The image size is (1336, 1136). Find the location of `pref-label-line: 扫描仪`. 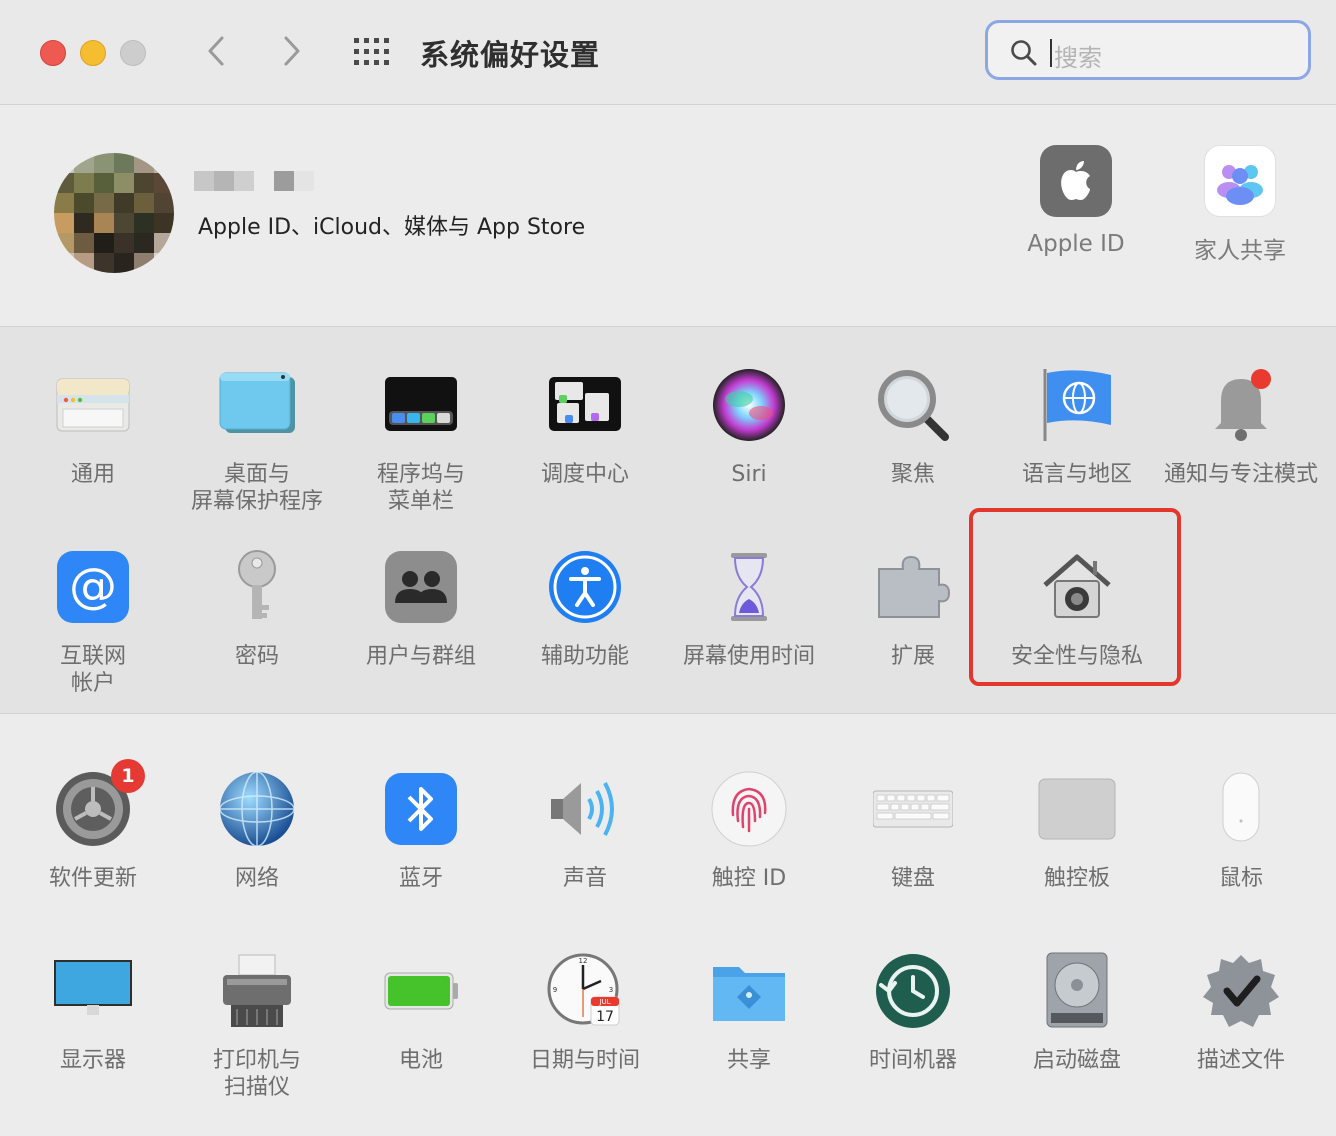

pref-label-line: 扫描仪 is located at coordinates (256, 1087).